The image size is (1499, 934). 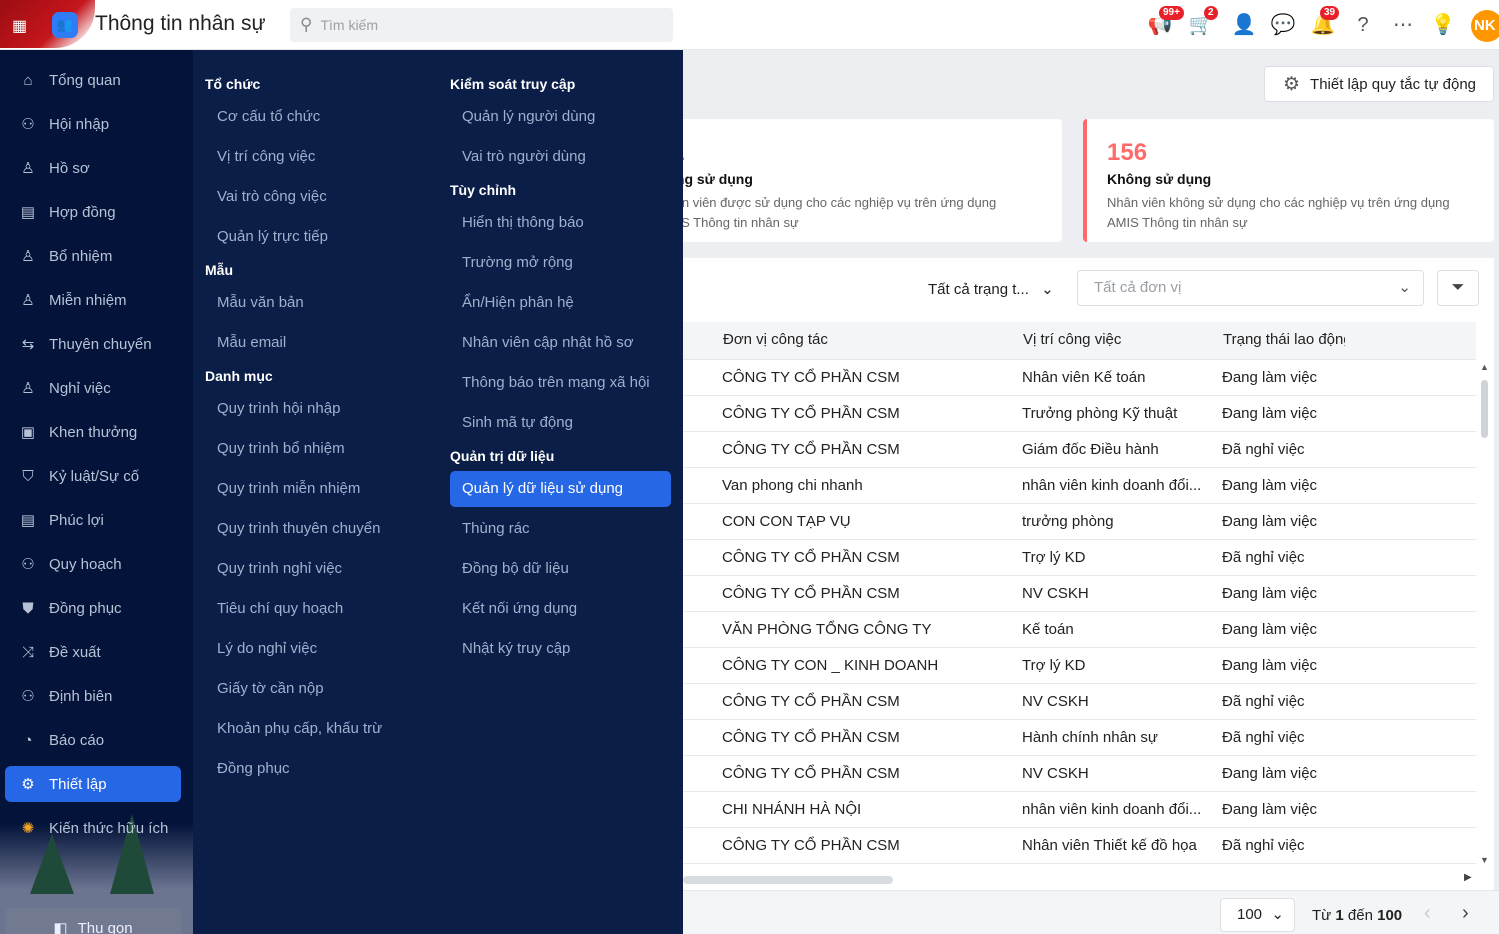 What do you see at coordinates (560, 609) in the screenshot?
I see `menu-item: Kết nối ứng dụng` at bounding box center [560, 609].